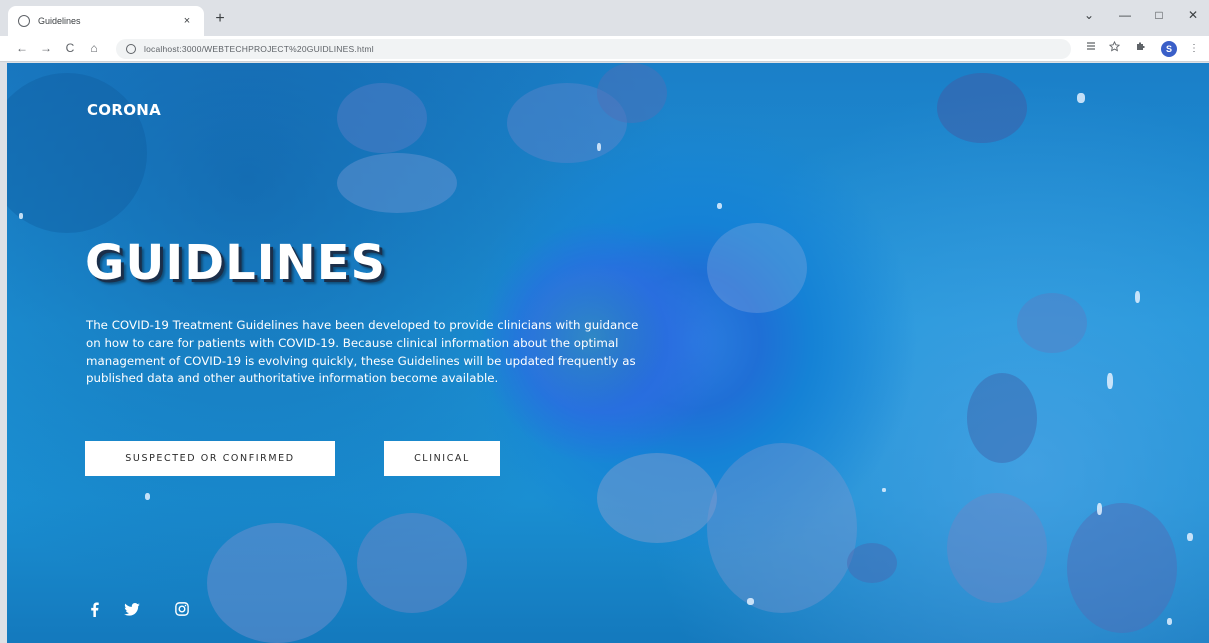 Image resolution: width=1209 pixels, height=643 pixels. Describe the element at coordinates (59, 21) in the screenshot. I see `tab-title: Guidelines` at that location.